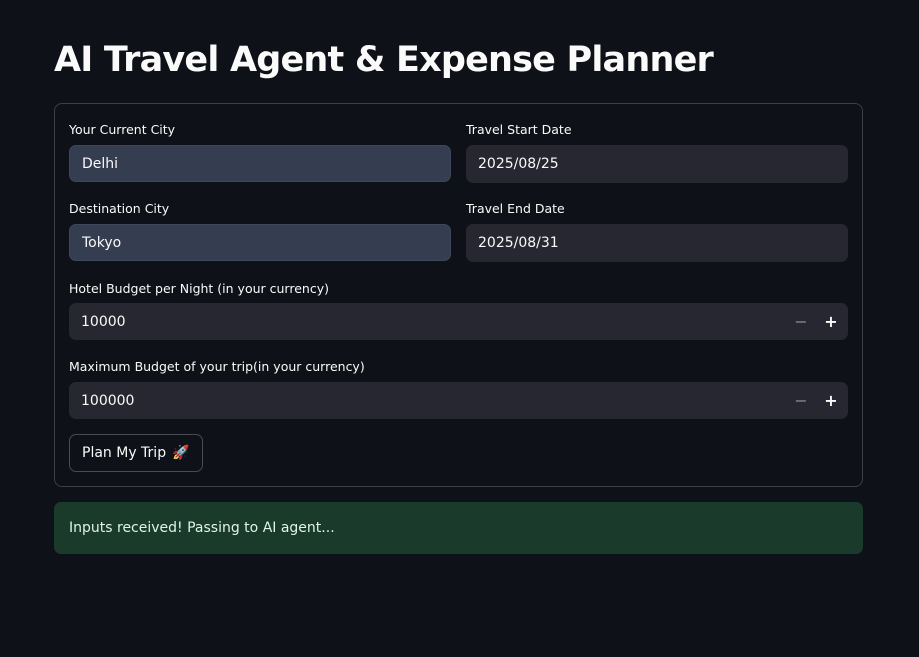 The image size is (919, 657). What do you see at coordinates (100, 163) in the screenshot?
I see `current-city-value: Delhi` at bounding box center [100, 163].